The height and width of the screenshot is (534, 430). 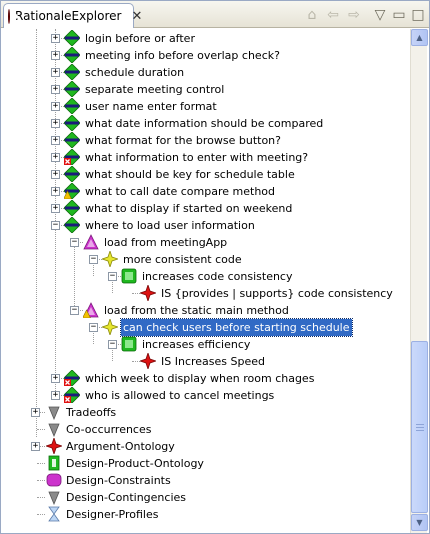 What do you see at coordinates (205, 72) in the screenshot?
I see `tree-row: + schedule duration` at bounding box center [205, 72].